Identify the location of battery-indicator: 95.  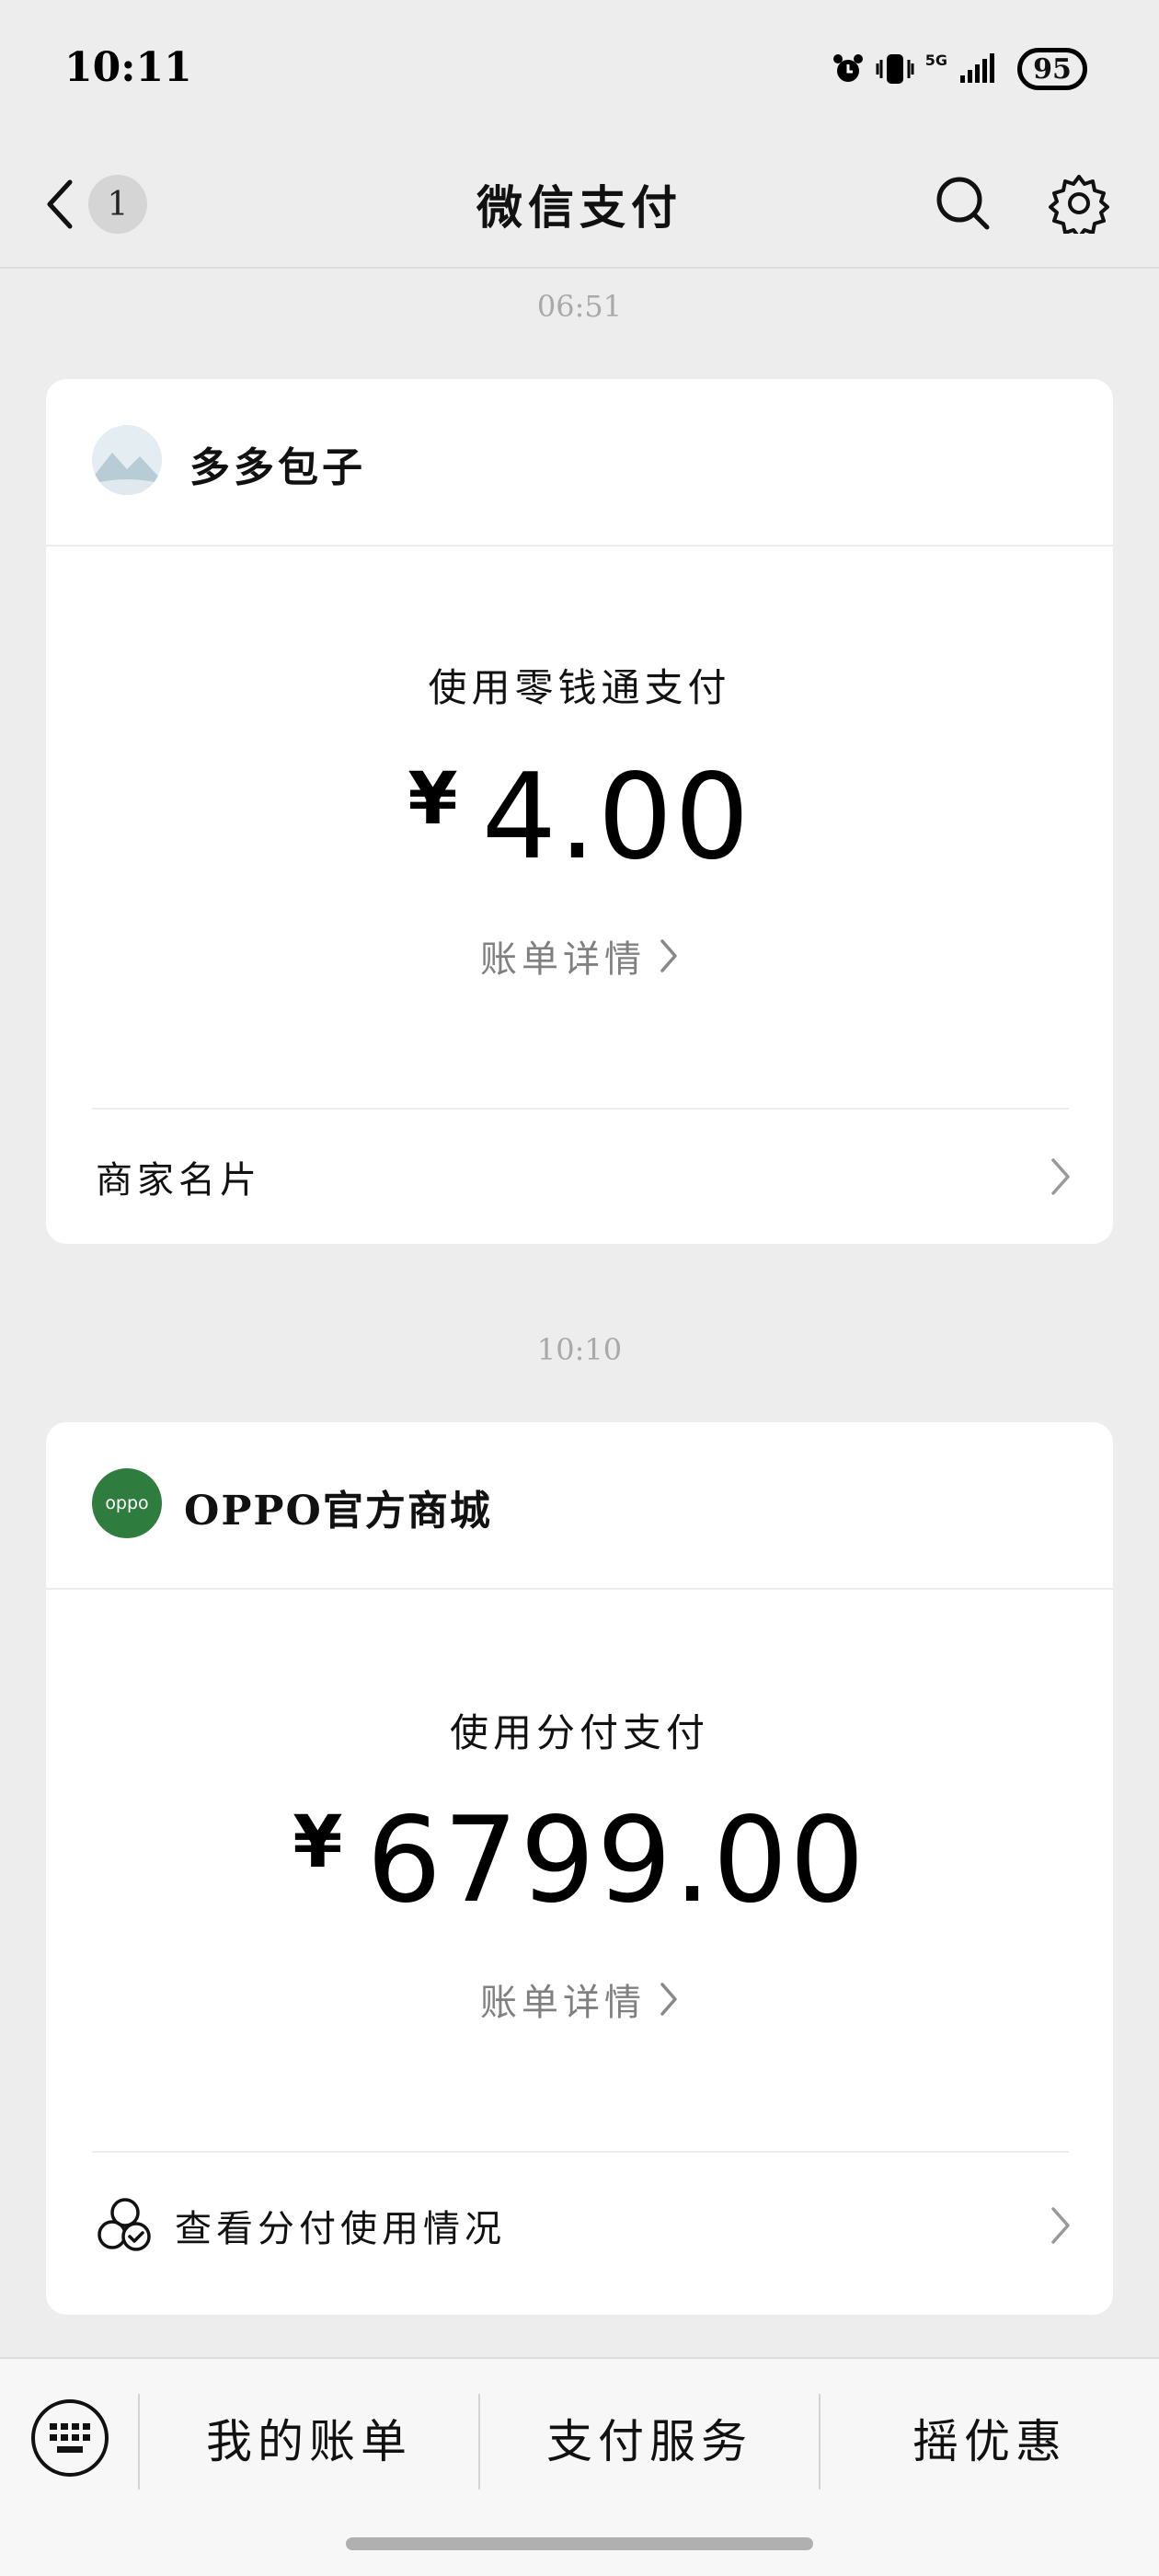
(1052, 69).